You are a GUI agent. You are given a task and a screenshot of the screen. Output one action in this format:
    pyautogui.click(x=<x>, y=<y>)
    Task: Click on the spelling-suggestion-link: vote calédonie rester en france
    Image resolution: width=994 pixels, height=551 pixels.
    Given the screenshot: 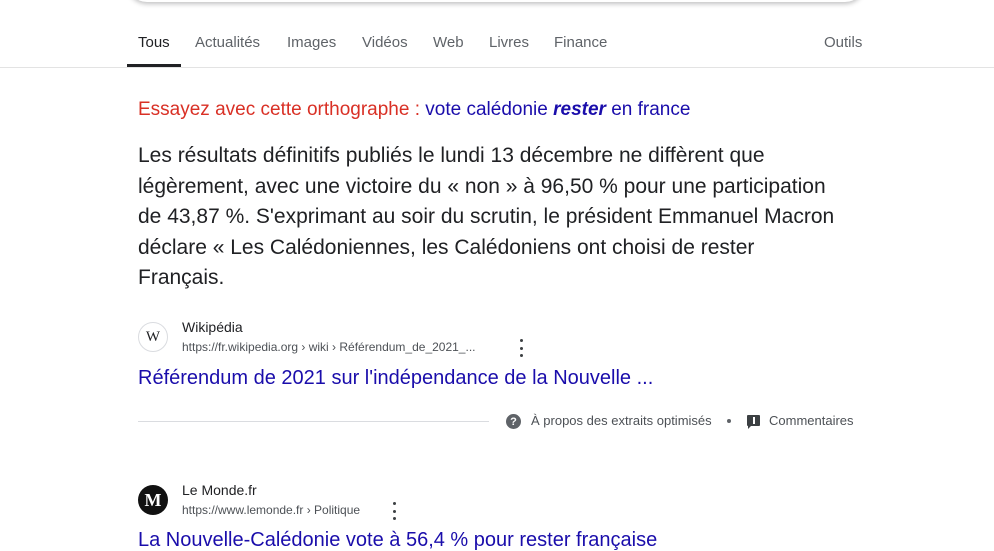 What is the action you would take?
    pyautogui.click(x=557, y=109)
    